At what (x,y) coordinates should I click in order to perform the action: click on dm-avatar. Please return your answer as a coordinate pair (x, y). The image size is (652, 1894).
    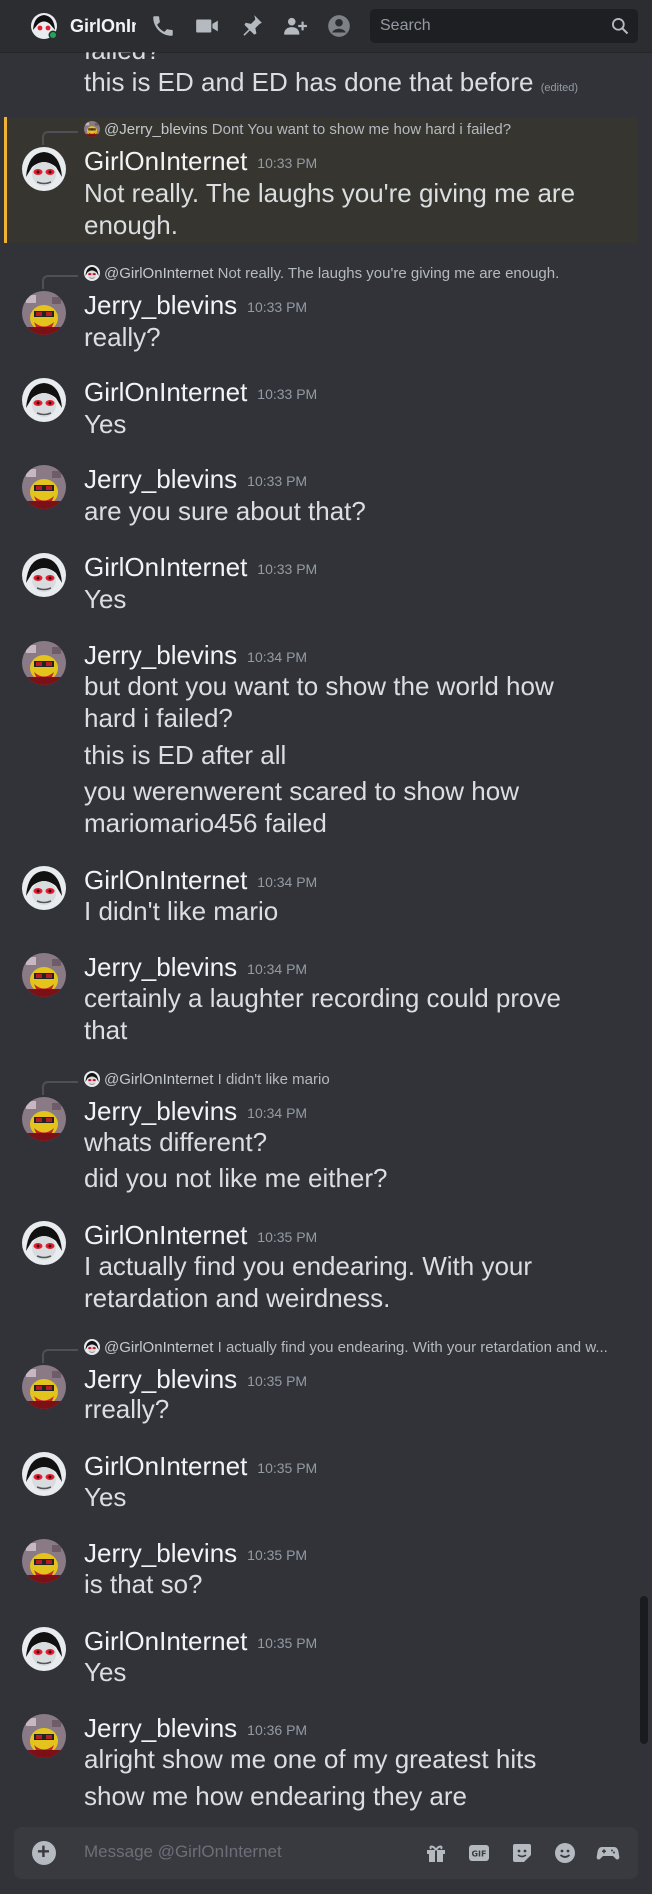
    Looking at the image, I should click on (44, 26).